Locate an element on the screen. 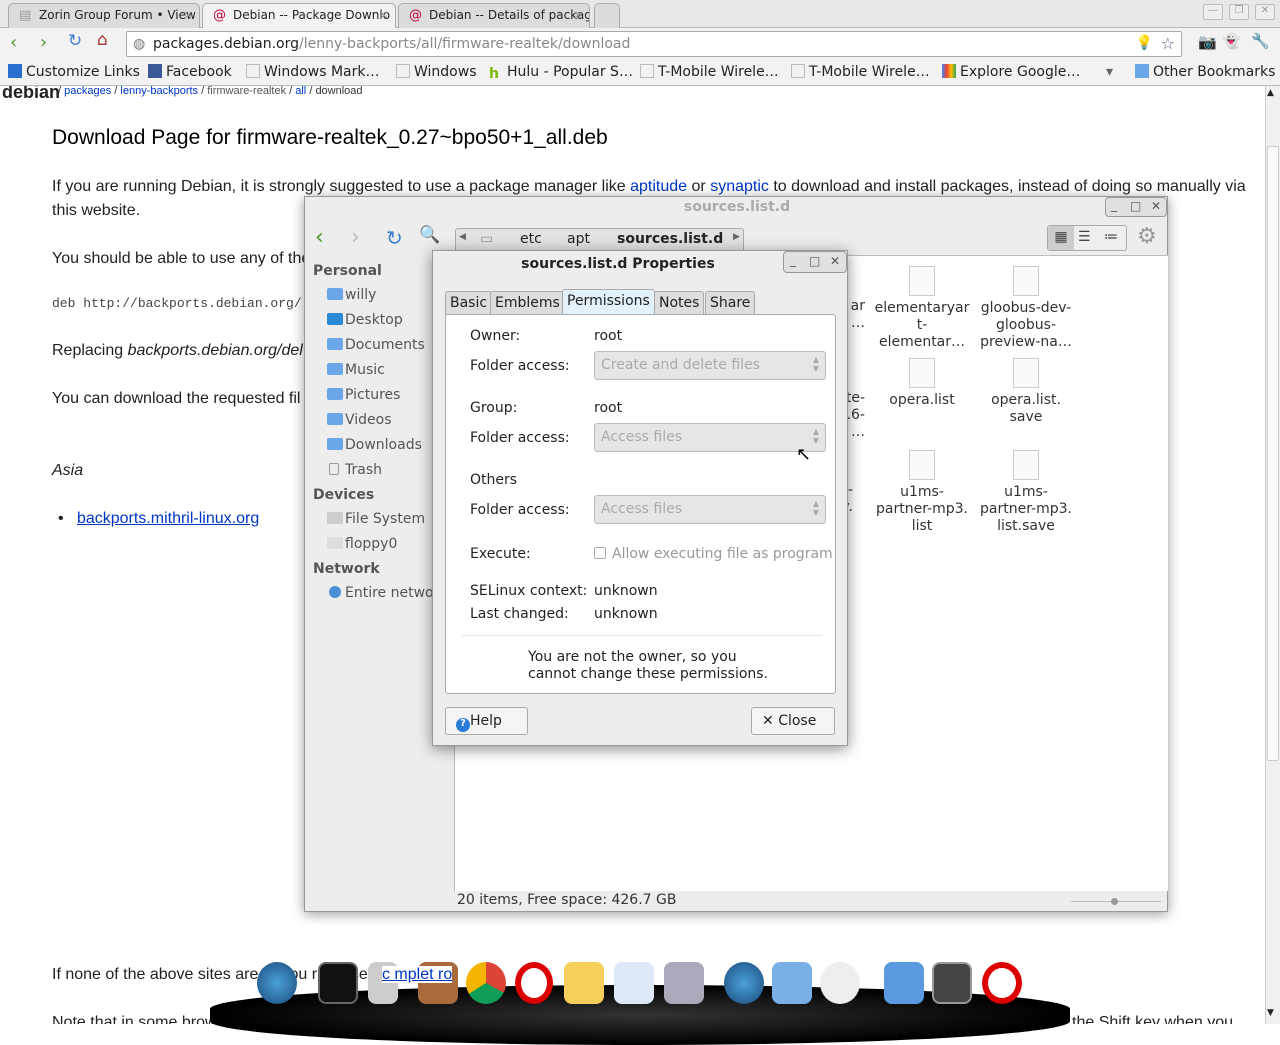  sidebar-item-file-system: File System is located at coordinates (376, 519).